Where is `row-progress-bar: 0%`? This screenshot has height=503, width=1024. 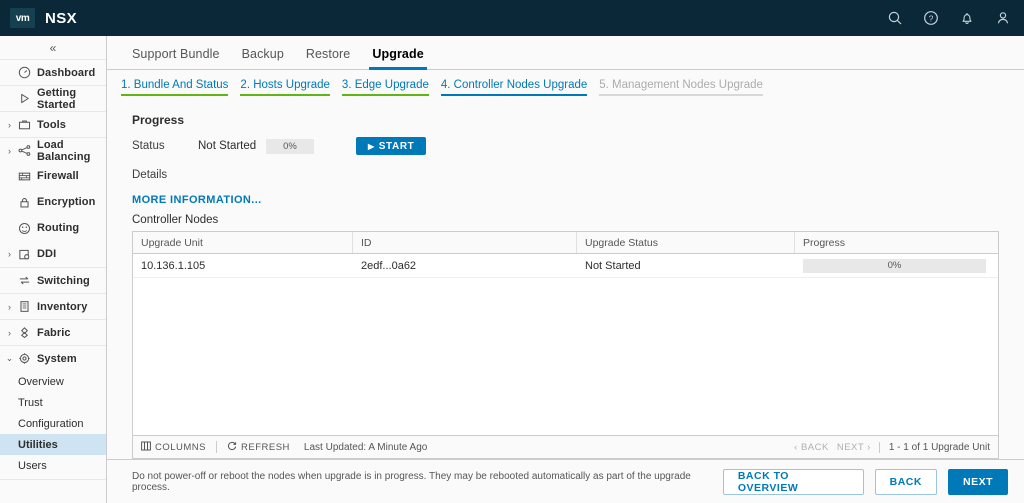
row-progress-bar: 0% is located at coordinates (894, 265).